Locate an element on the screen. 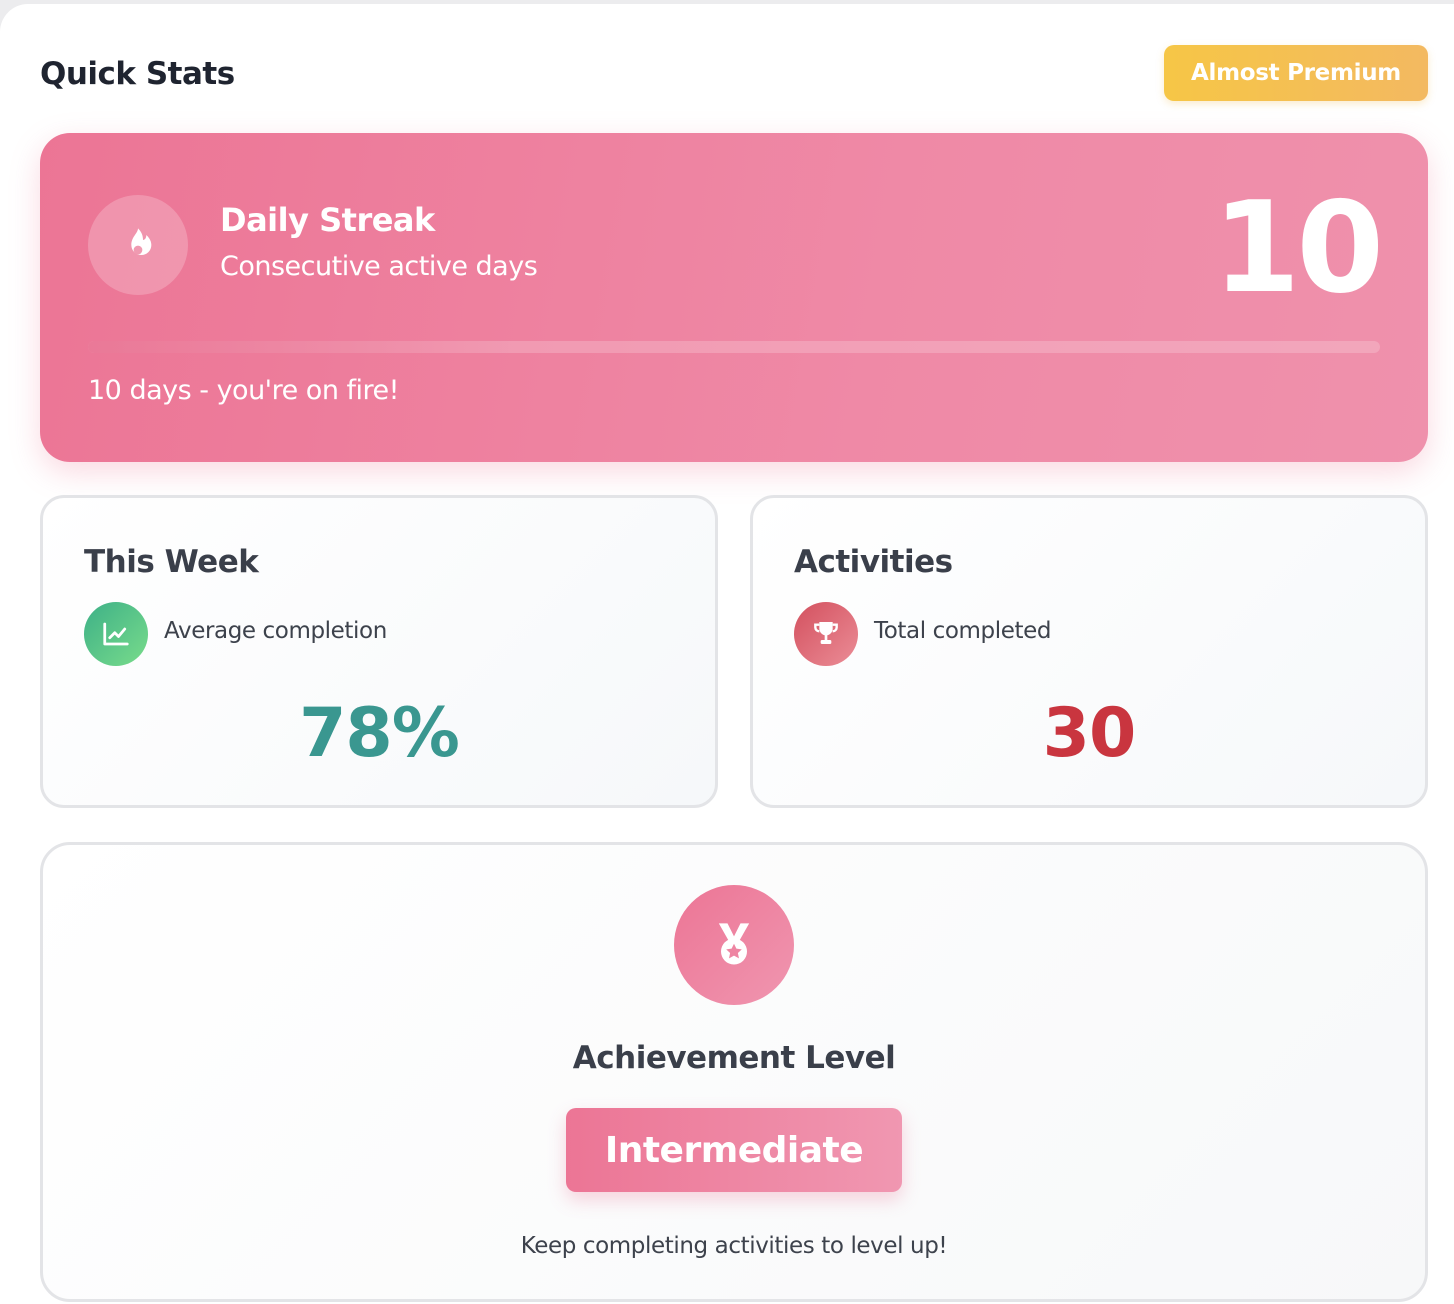  medal-icon-wrapper is located at coordinates (734, 945).